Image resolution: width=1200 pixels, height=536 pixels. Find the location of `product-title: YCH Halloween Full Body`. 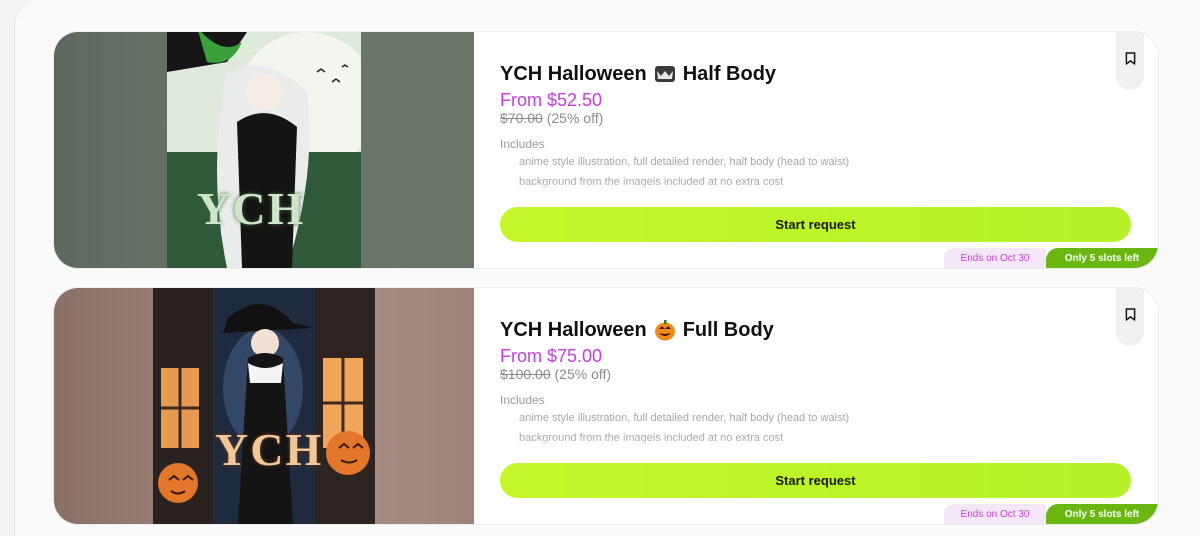

product-title: YCH Halloween Full Body is located at coordinates (637, 330).